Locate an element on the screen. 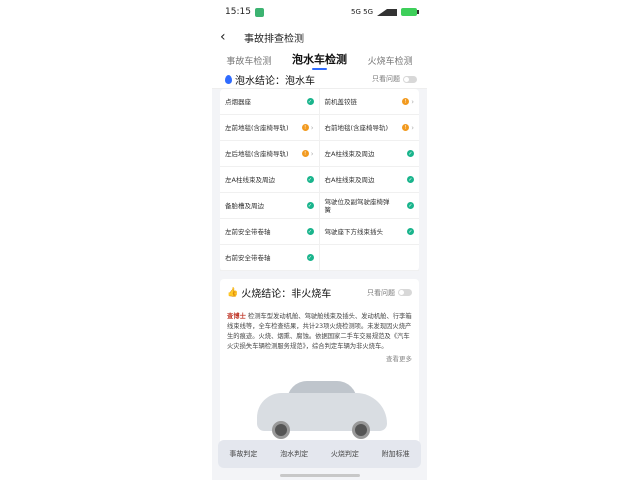 The height and width of the screenshot is (480, 640). check-item: 右前地毯(含座椅导轨)! › is located at coordinates (369, 128).